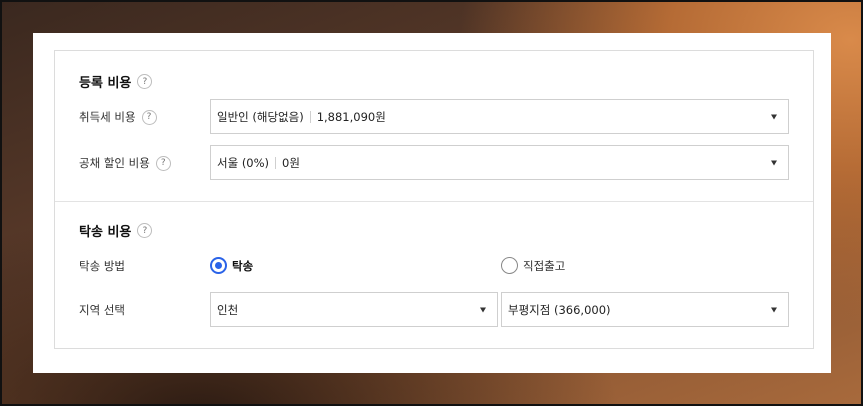  I want to click on transport-title: 탁송 비용 ?, so click(116, 230).